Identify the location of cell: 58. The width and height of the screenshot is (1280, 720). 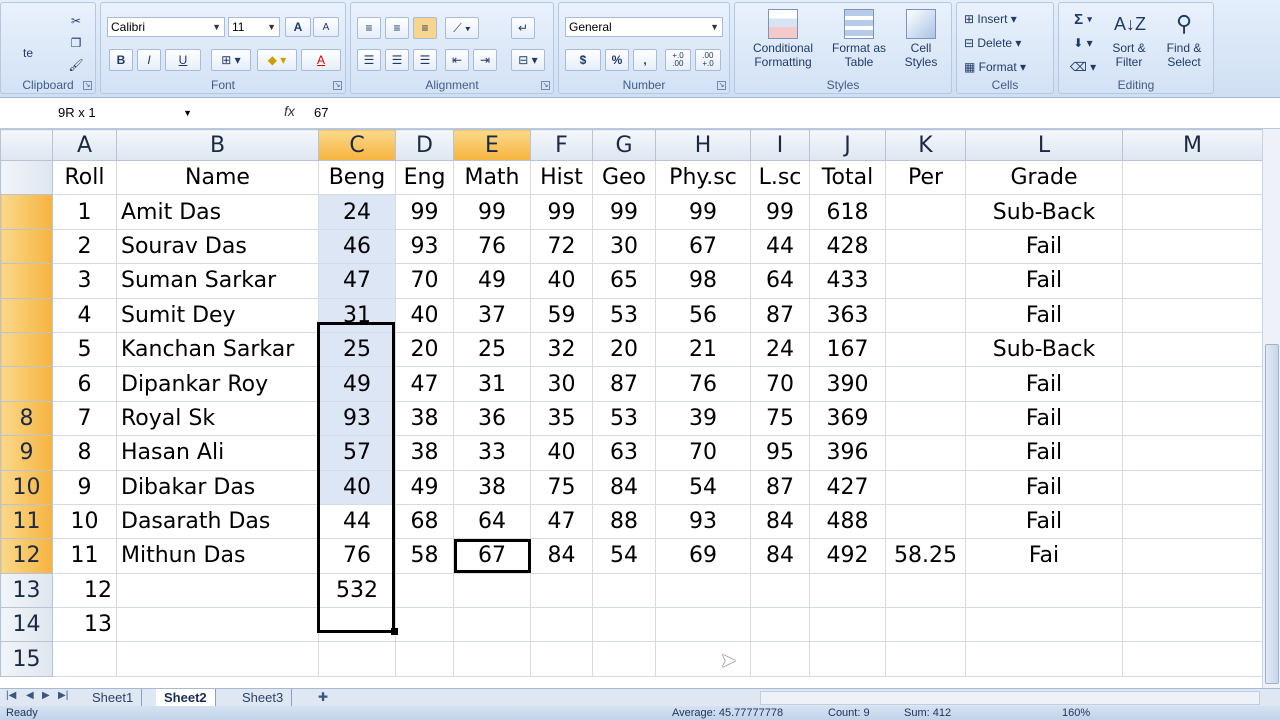
(424, 556).